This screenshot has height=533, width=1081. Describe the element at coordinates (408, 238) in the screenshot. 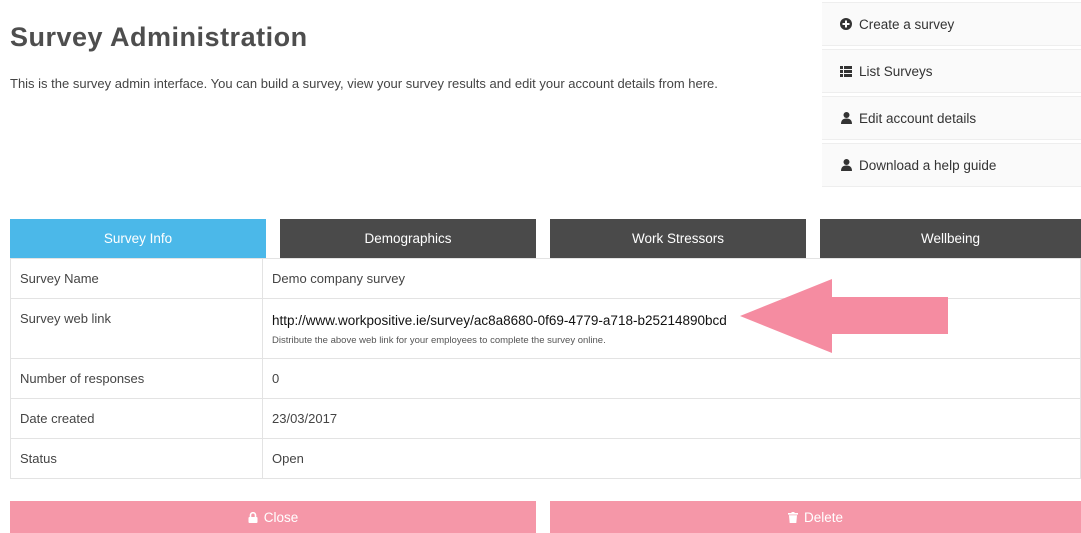

I see `tab-demographics: Demographics` at that location.